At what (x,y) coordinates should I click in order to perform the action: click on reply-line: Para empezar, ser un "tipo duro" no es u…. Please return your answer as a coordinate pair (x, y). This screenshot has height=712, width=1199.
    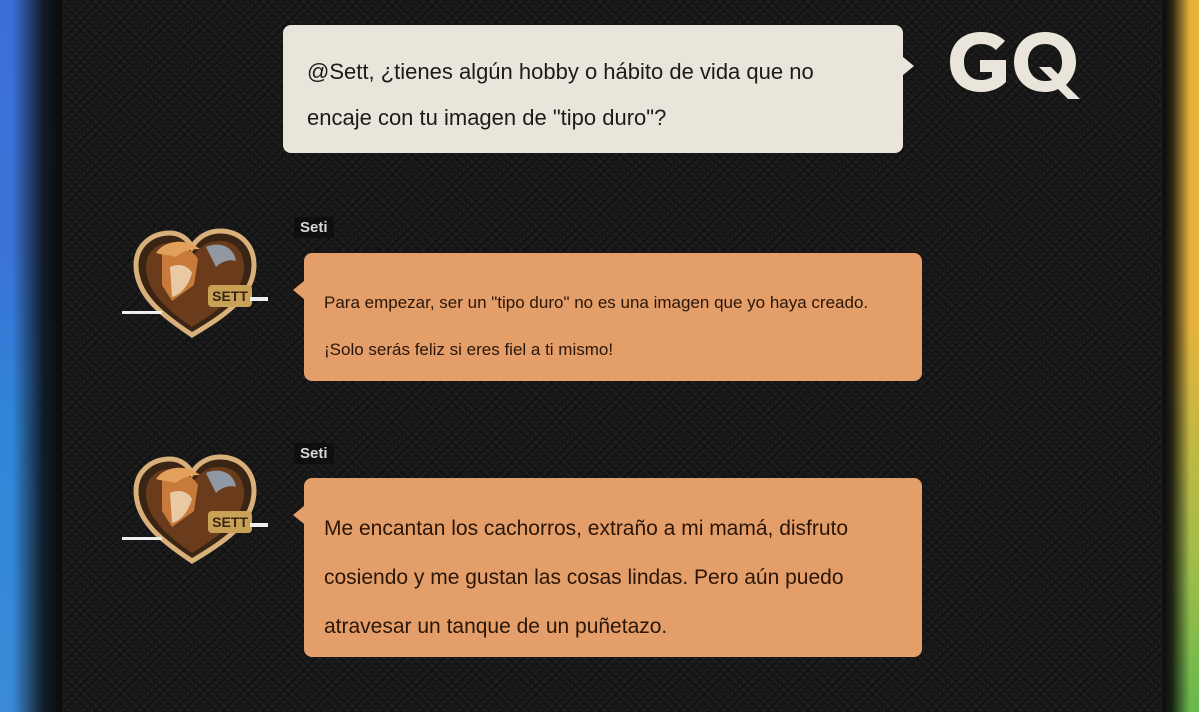
    Looking at the image, I should click on (596, 302).